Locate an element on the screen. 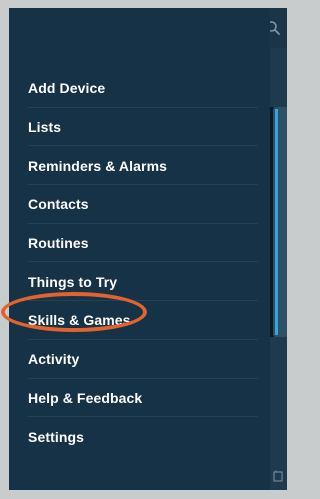 The width and height of the screenshot is (320, 499). menu-item-add-device: Add Device is located at coordinates (139, 88).